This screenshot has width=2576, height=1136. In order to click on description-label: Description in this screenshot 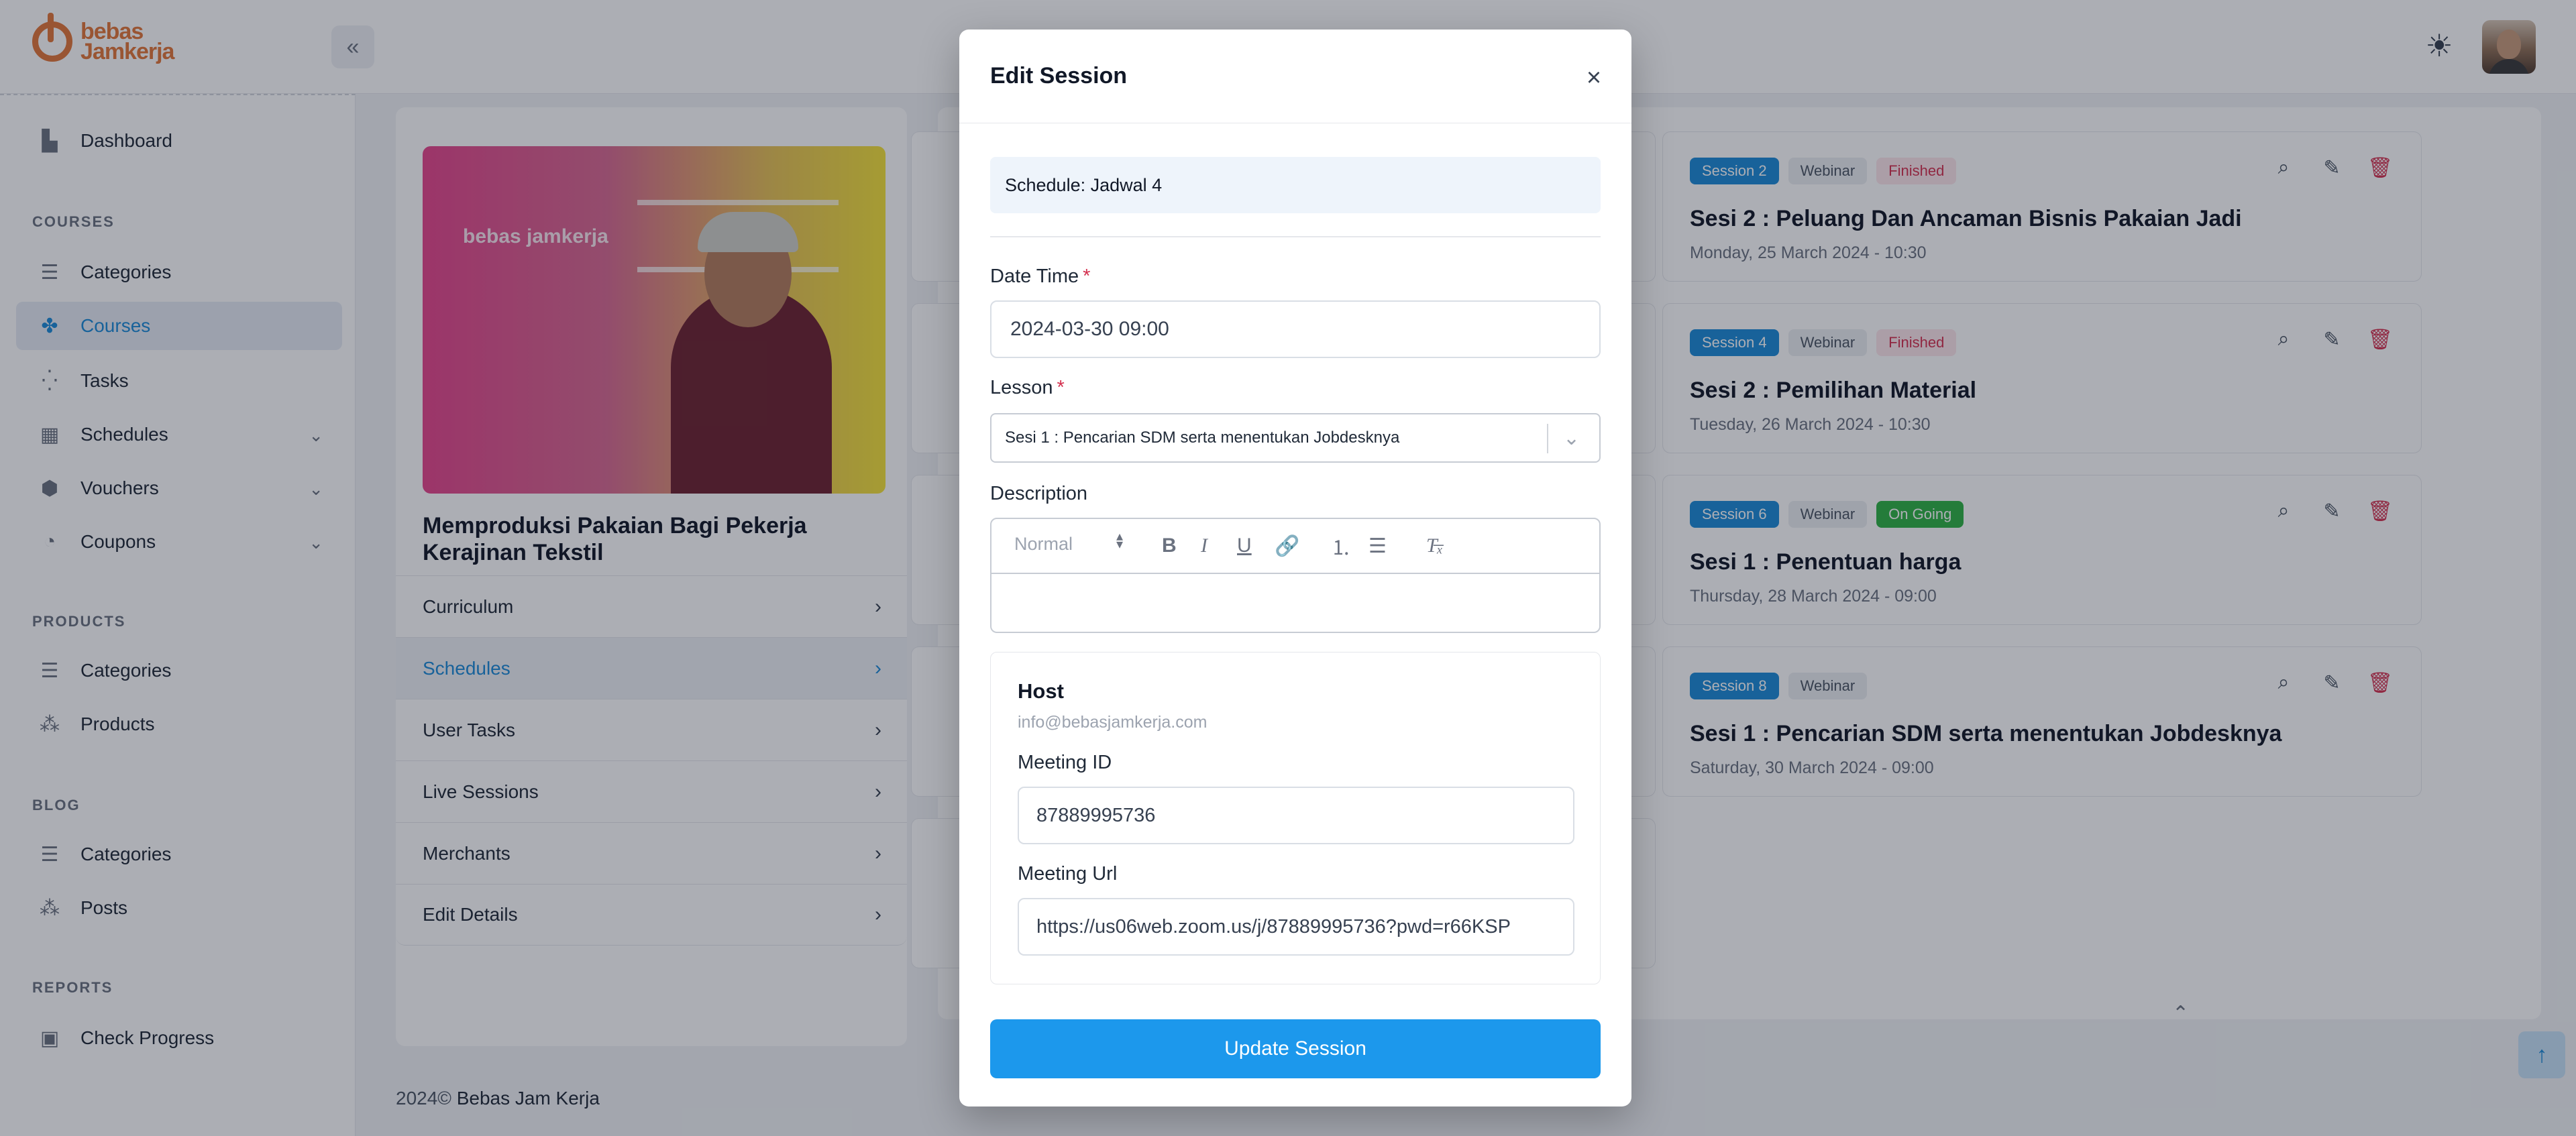, I will do `click(1039, 493)`.